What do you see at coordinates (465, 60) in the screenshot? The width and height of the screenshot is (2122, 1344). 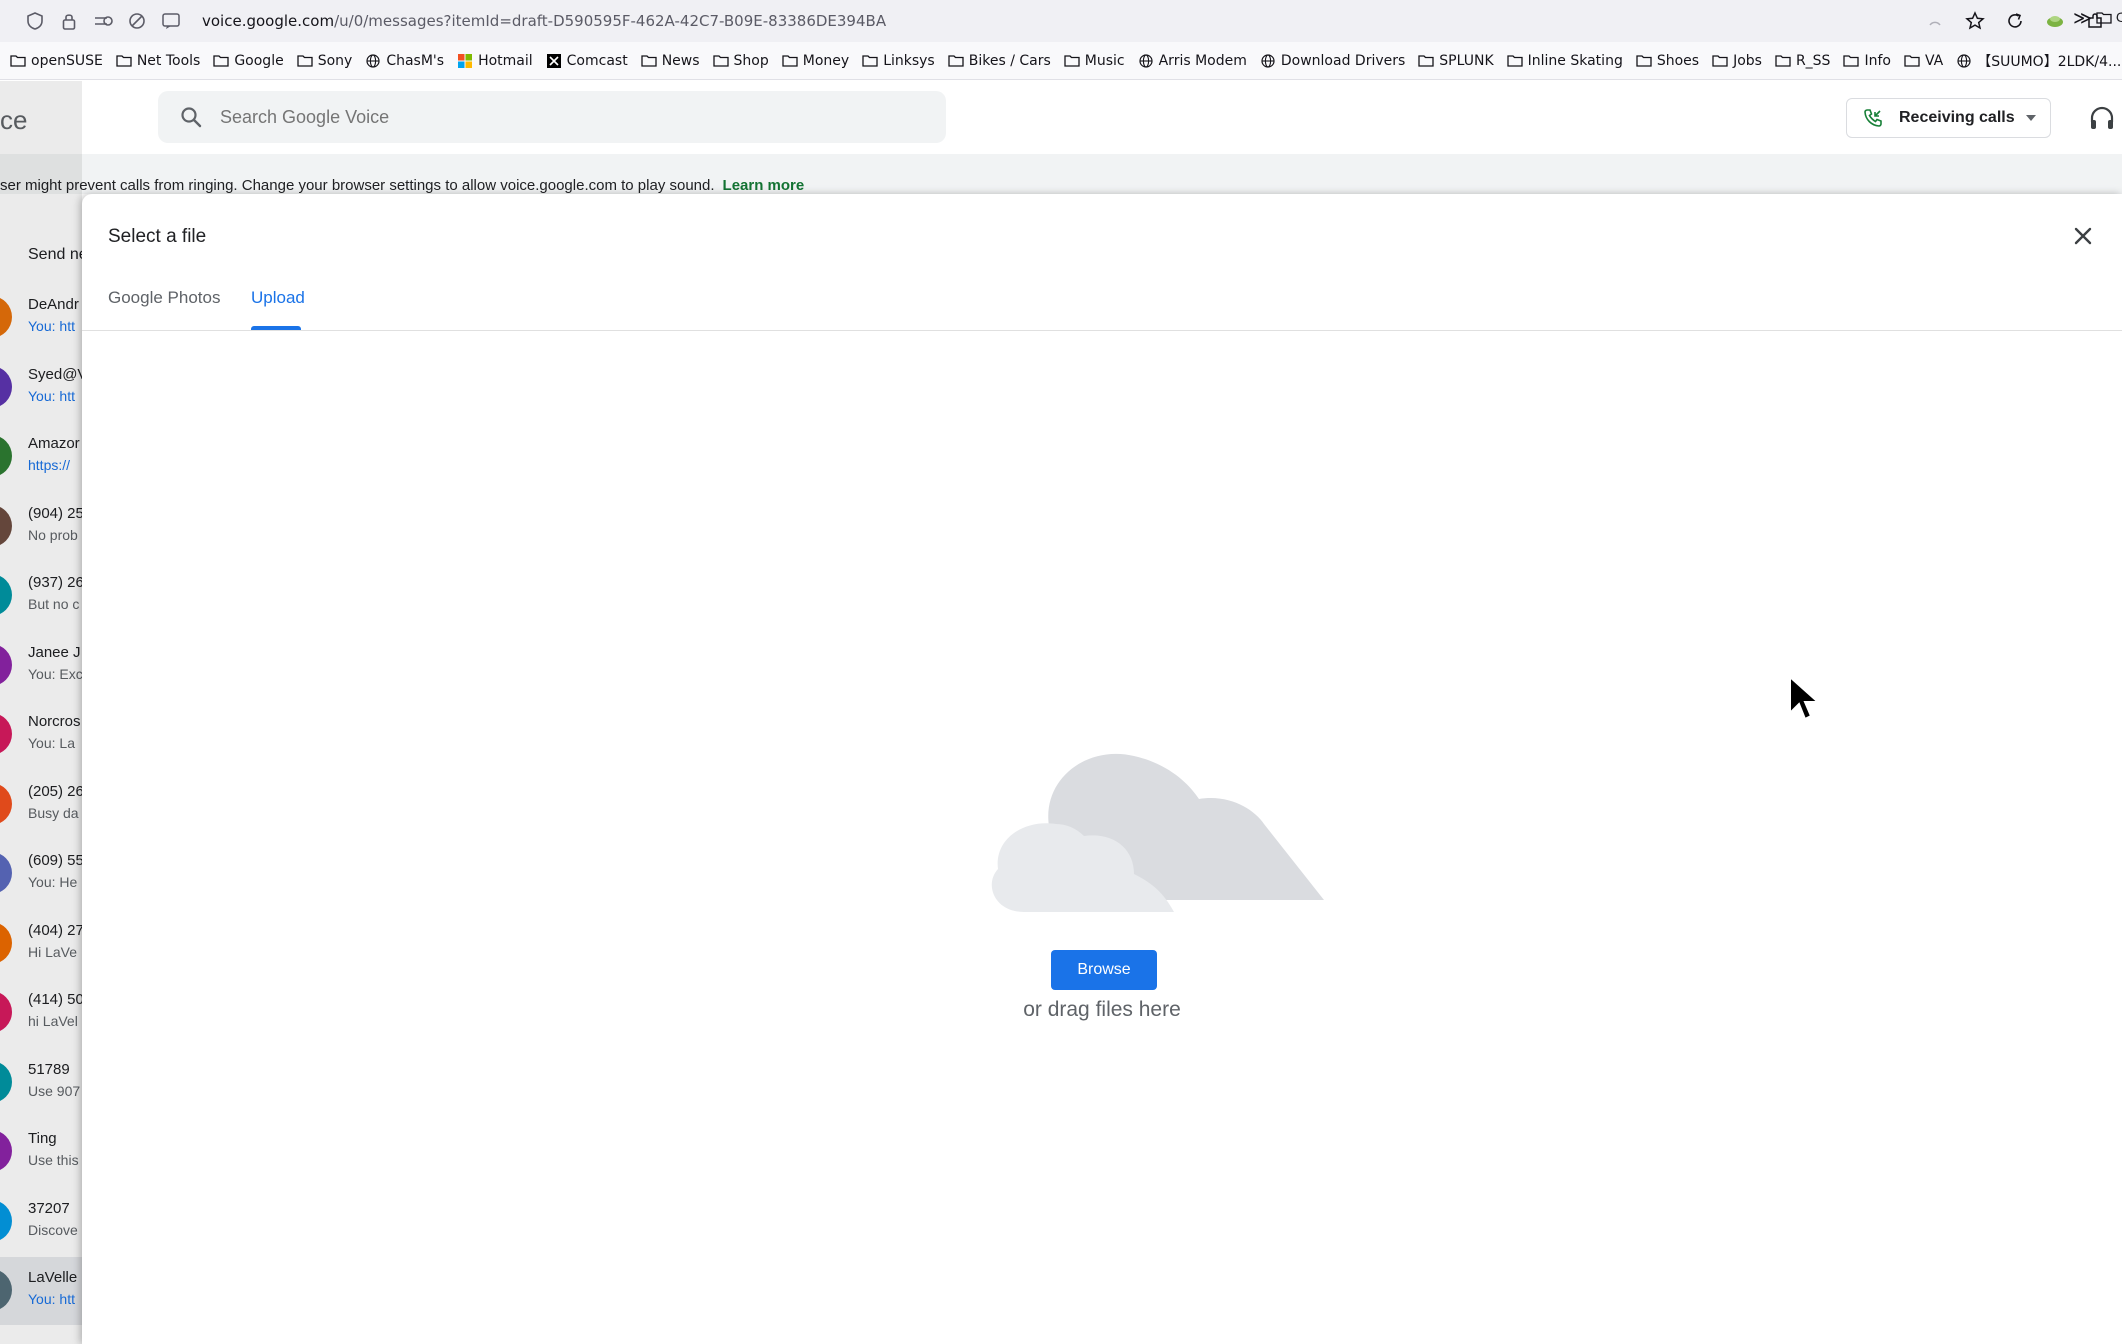 I see `microsoft-icon` at bounding box center [465, 60].